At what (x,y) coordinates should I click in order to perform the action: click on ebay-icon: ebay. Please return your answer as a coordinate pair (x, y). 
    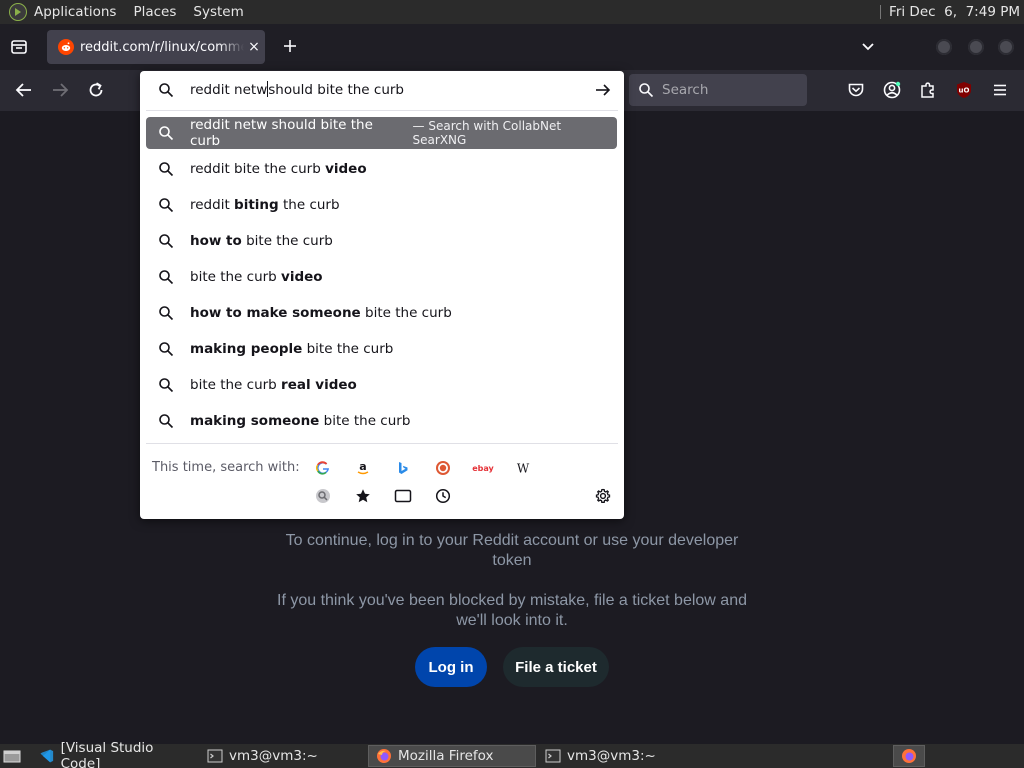
    Looking at the image, I should click on (483, 468).